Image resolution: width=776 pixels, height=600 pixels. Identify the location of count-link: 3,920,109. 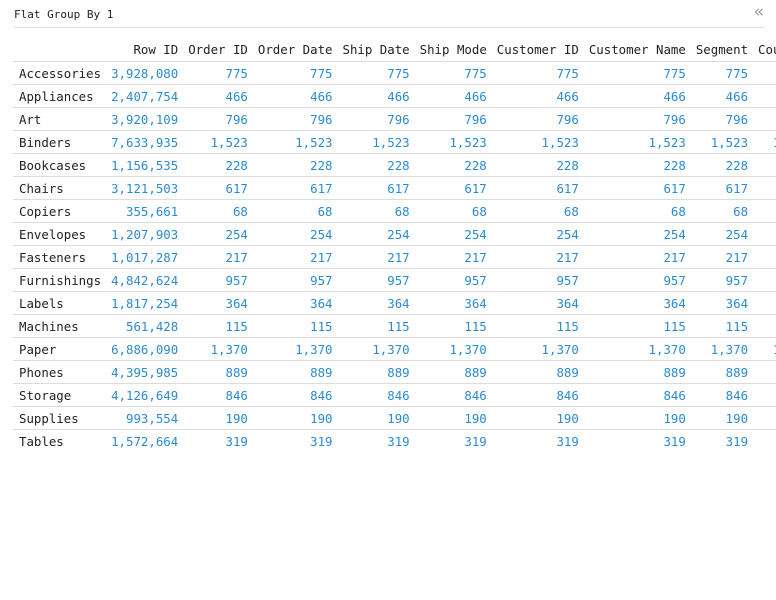
(145, 119).